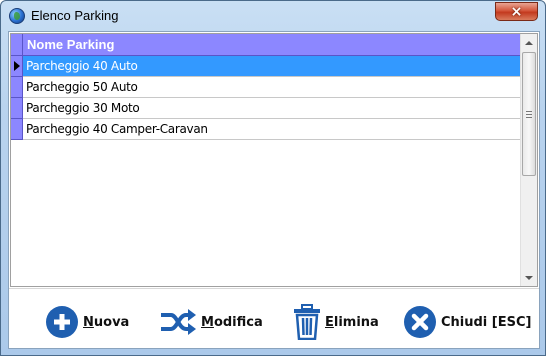 The image size is (546, 356). What do you see at coordinates (272, 108) in the screenshot?
I see `row-cell-name: Parcheggio 30 Moto` at bounding box center [272, 108].